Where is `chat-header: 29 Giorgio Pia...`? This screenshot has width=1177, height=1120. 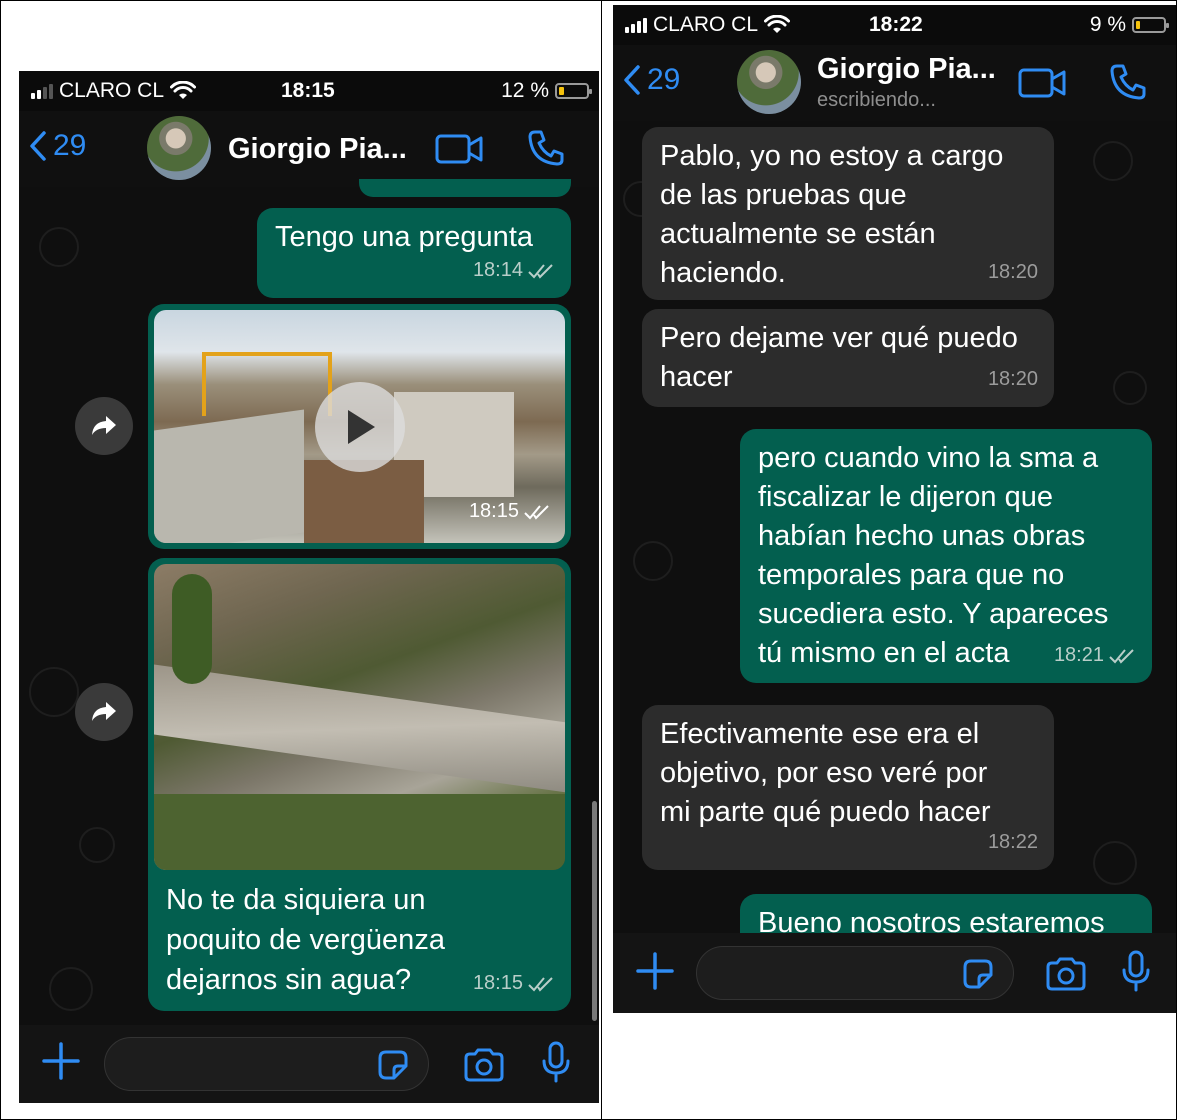
chat-header: 29 Giorgio Pia... is located at coordinates (309, 149).